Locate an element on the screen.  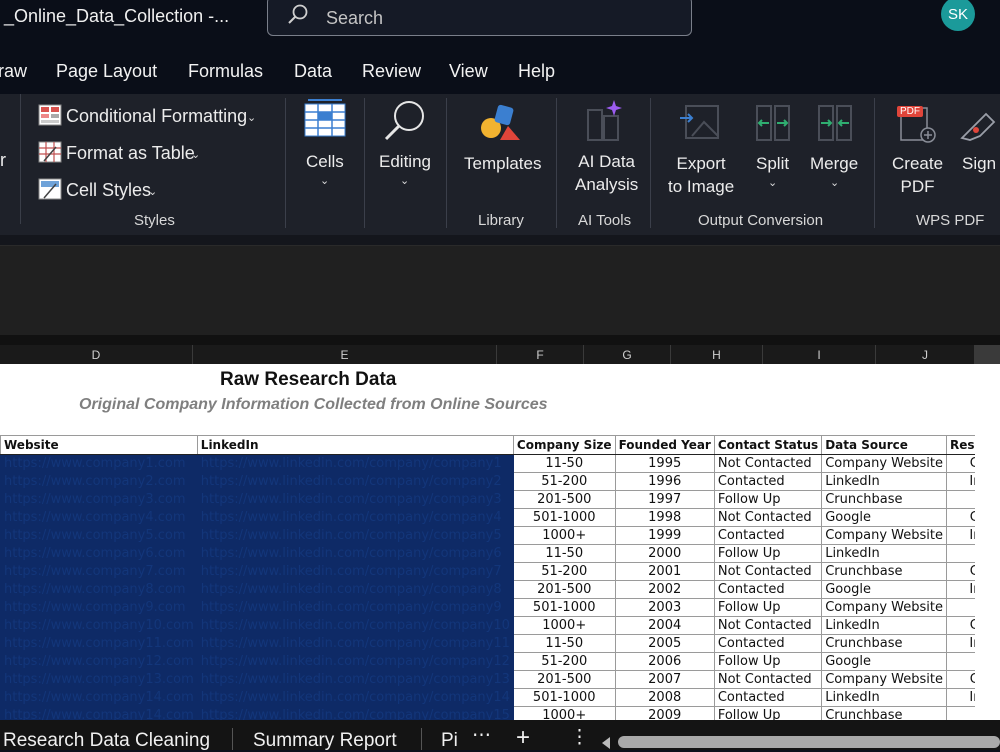
column-header-j: J is located at coordinates (925, 354).